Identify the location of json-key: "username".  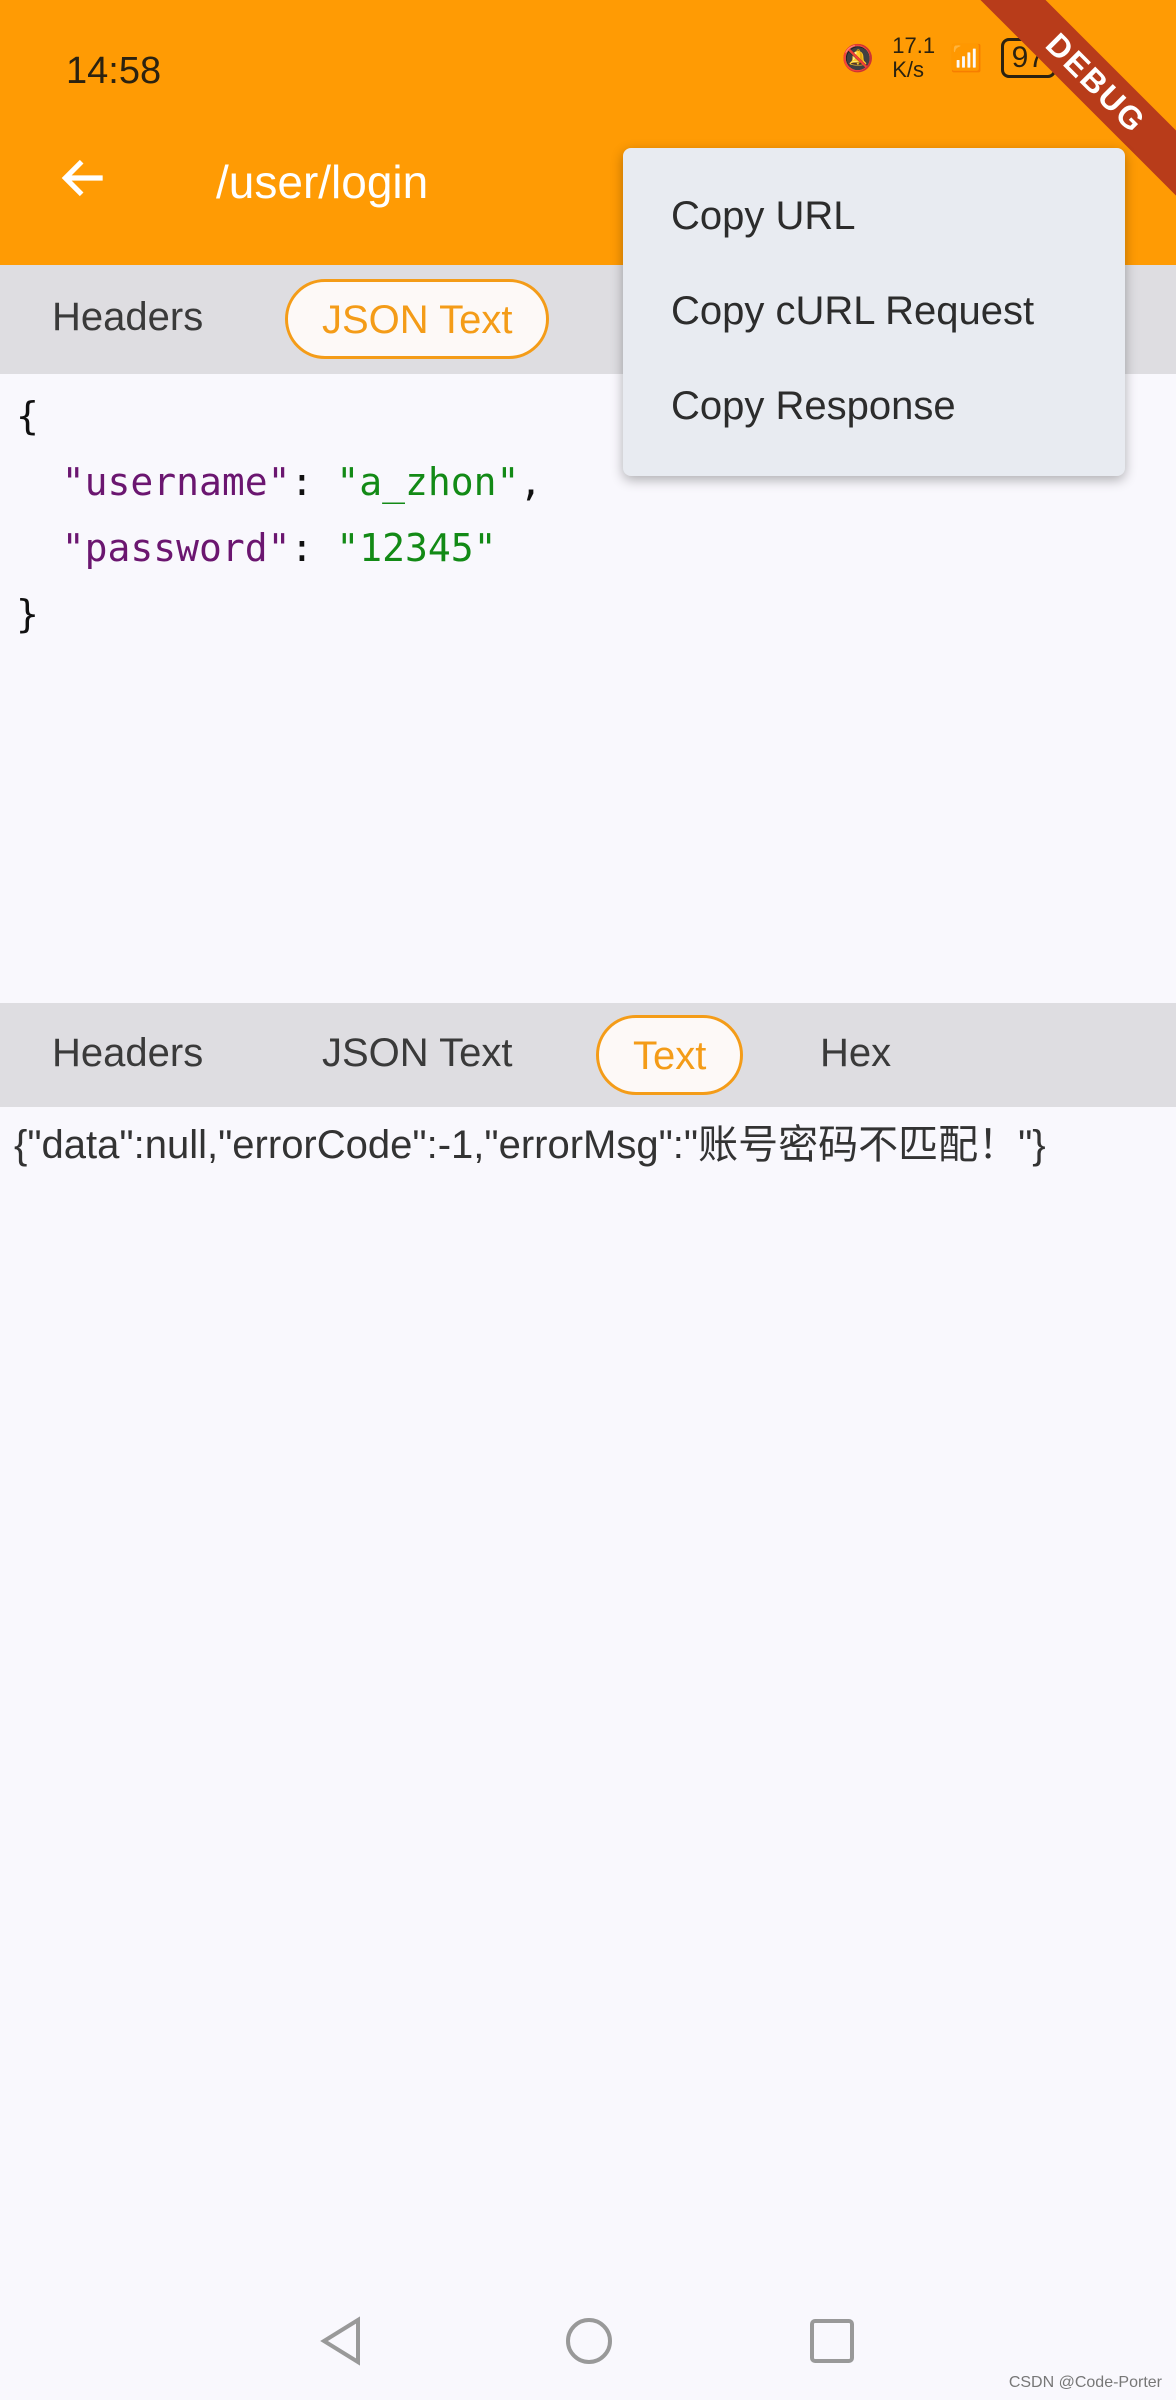
(176, 482).